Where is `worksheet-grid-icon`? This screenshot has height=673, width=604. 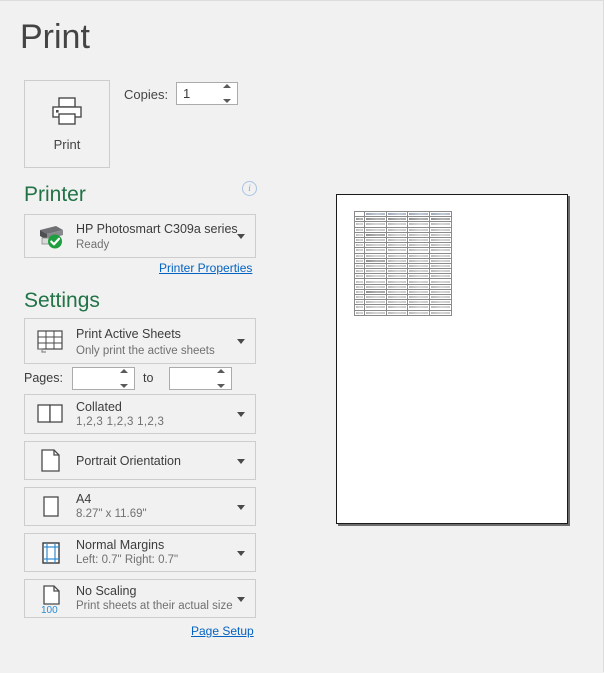
worksheet-grid-icon is located at coordinates (51, 341).